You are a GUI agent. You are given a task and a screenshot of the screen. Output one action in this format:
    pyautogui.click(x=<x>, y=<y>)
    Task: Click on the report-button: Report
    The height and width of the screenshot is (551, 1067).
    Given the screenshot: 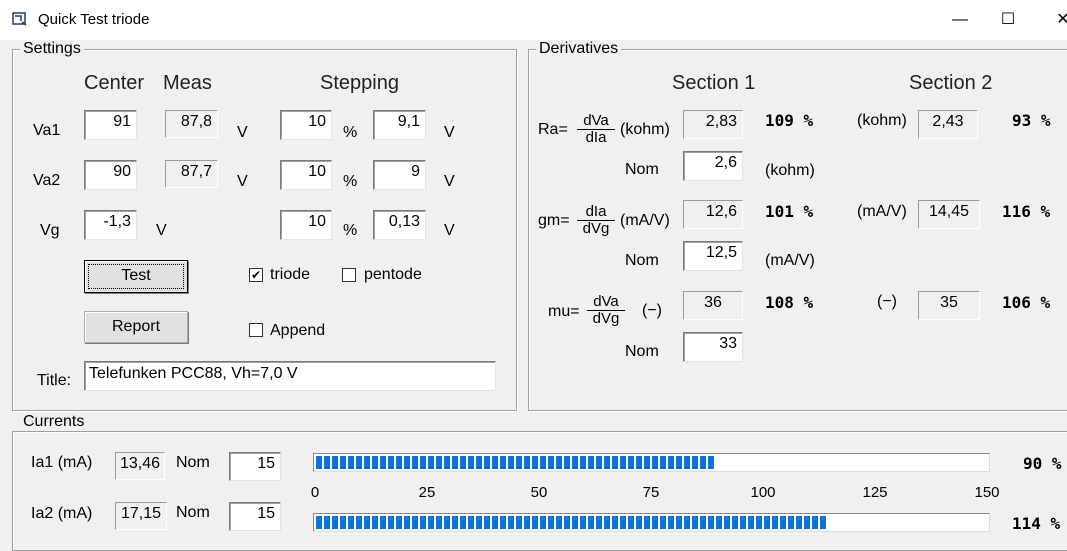 What is the action you would take?
    pyautogui.click(x=136, y=327)
    